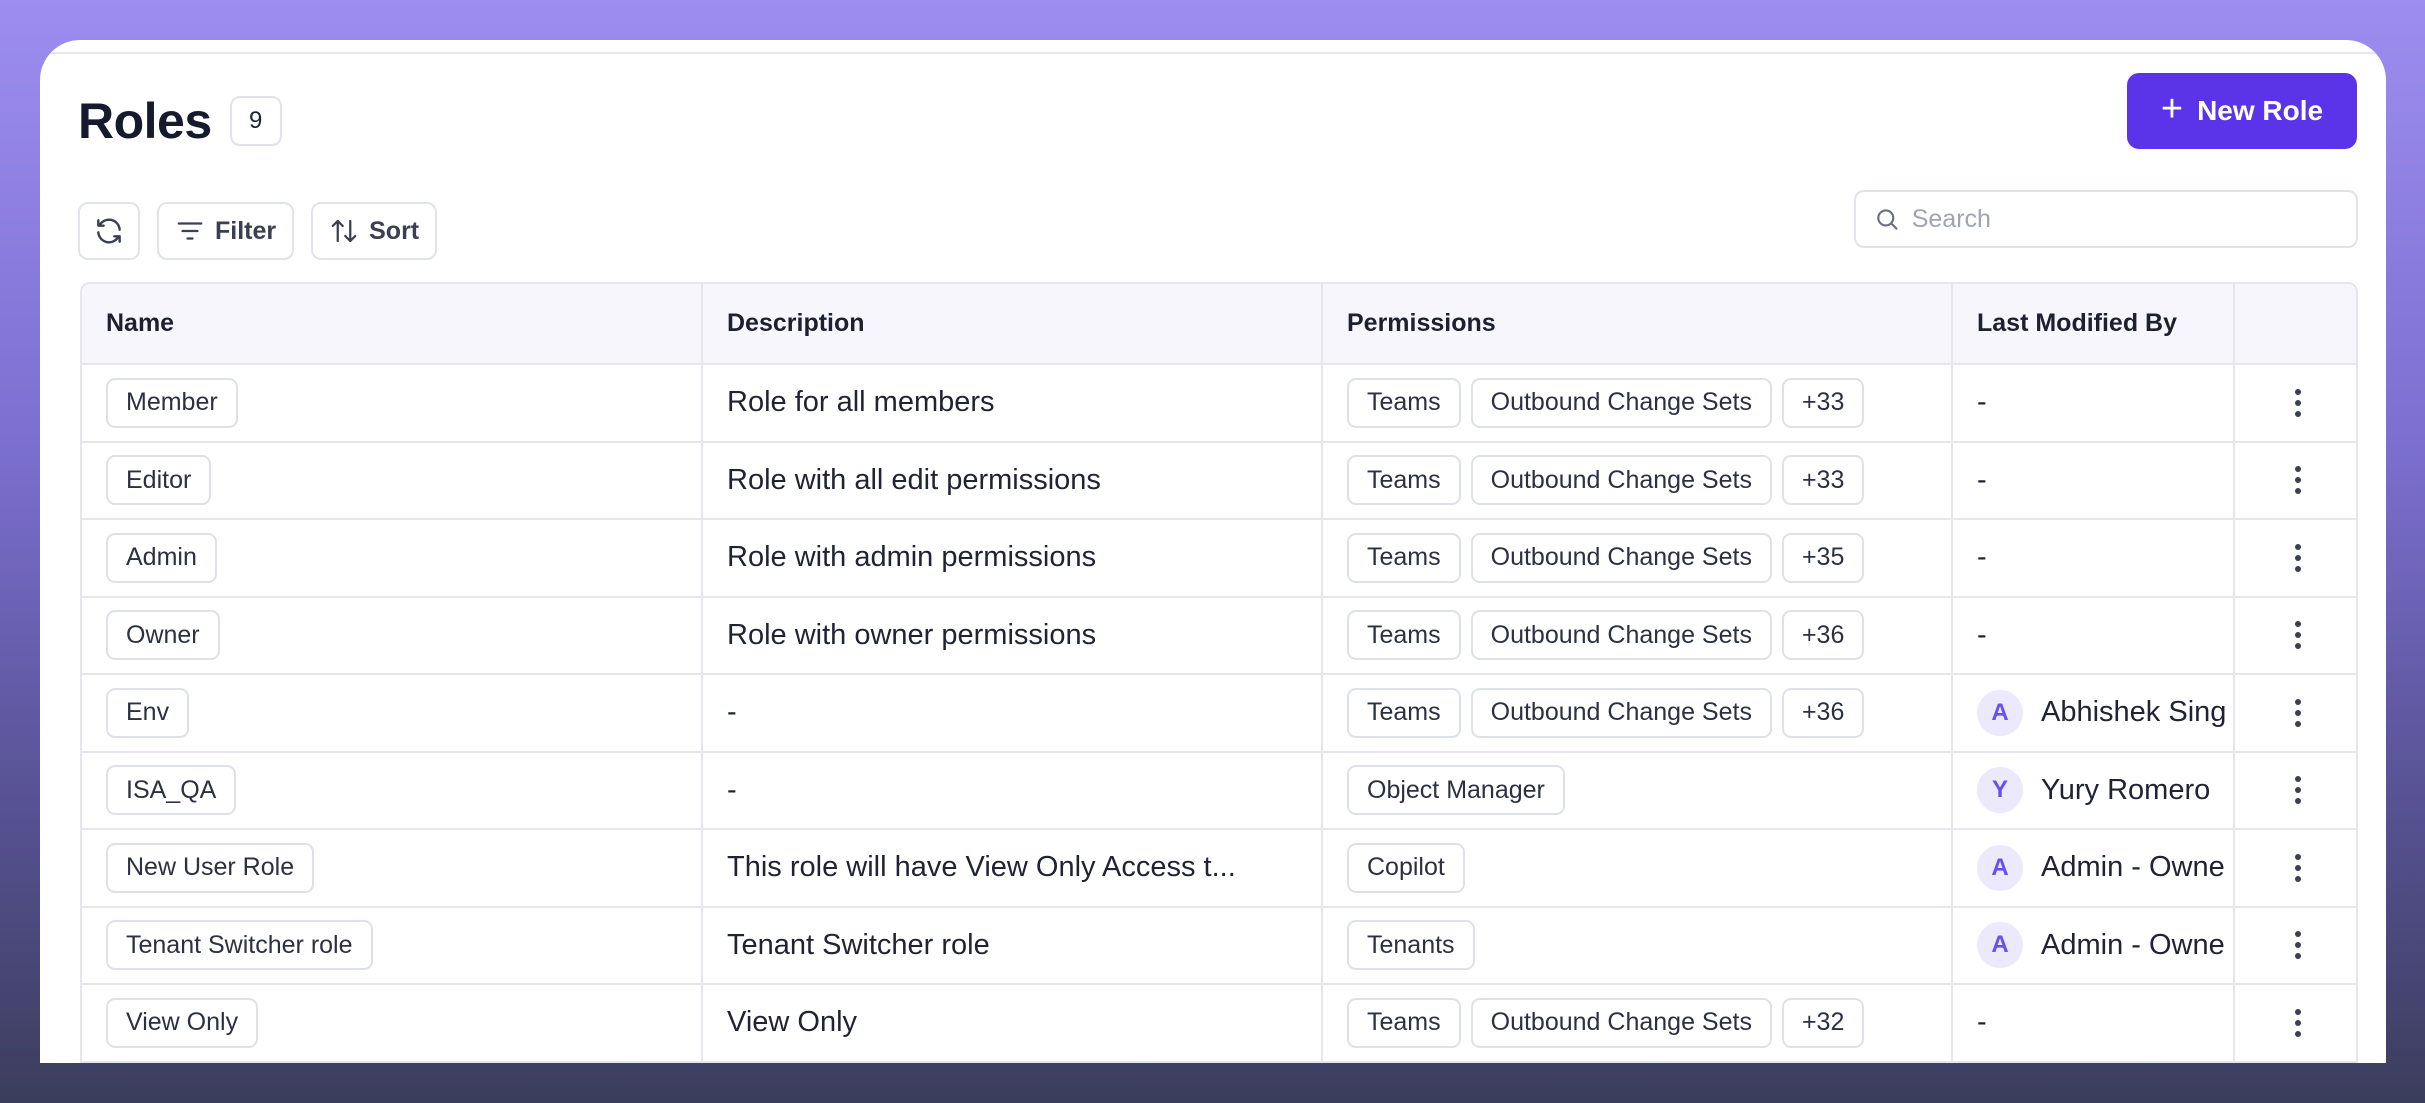  What do you see at coordinates (1411, 945) in the screenshot?
I see `permission-chip: Tenants` at bounding box center [1411, 945].